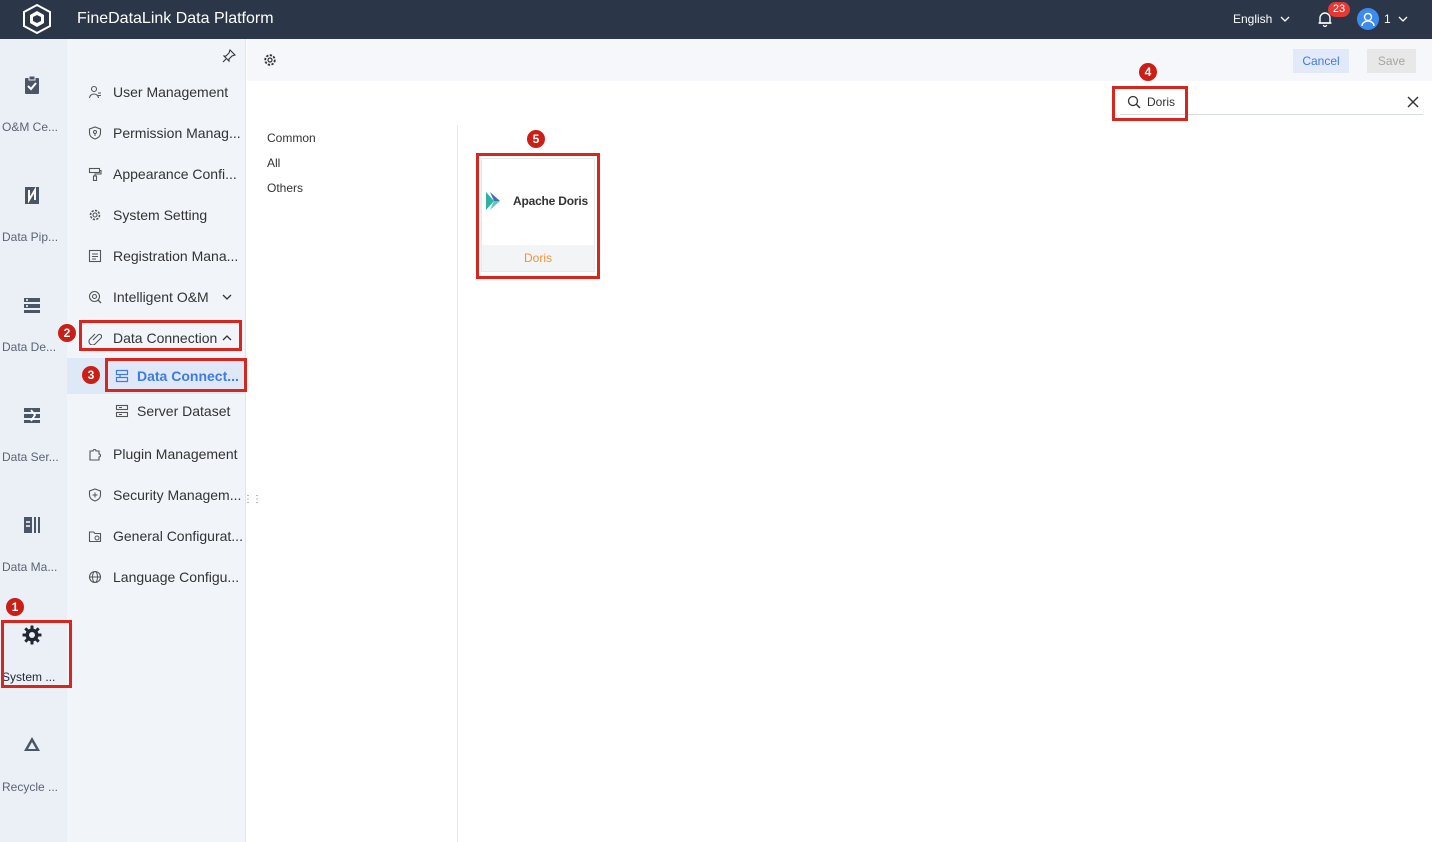 The height and width of the screenshot is (842, 1432). I want to click on search-icon, so click(1134, 102).